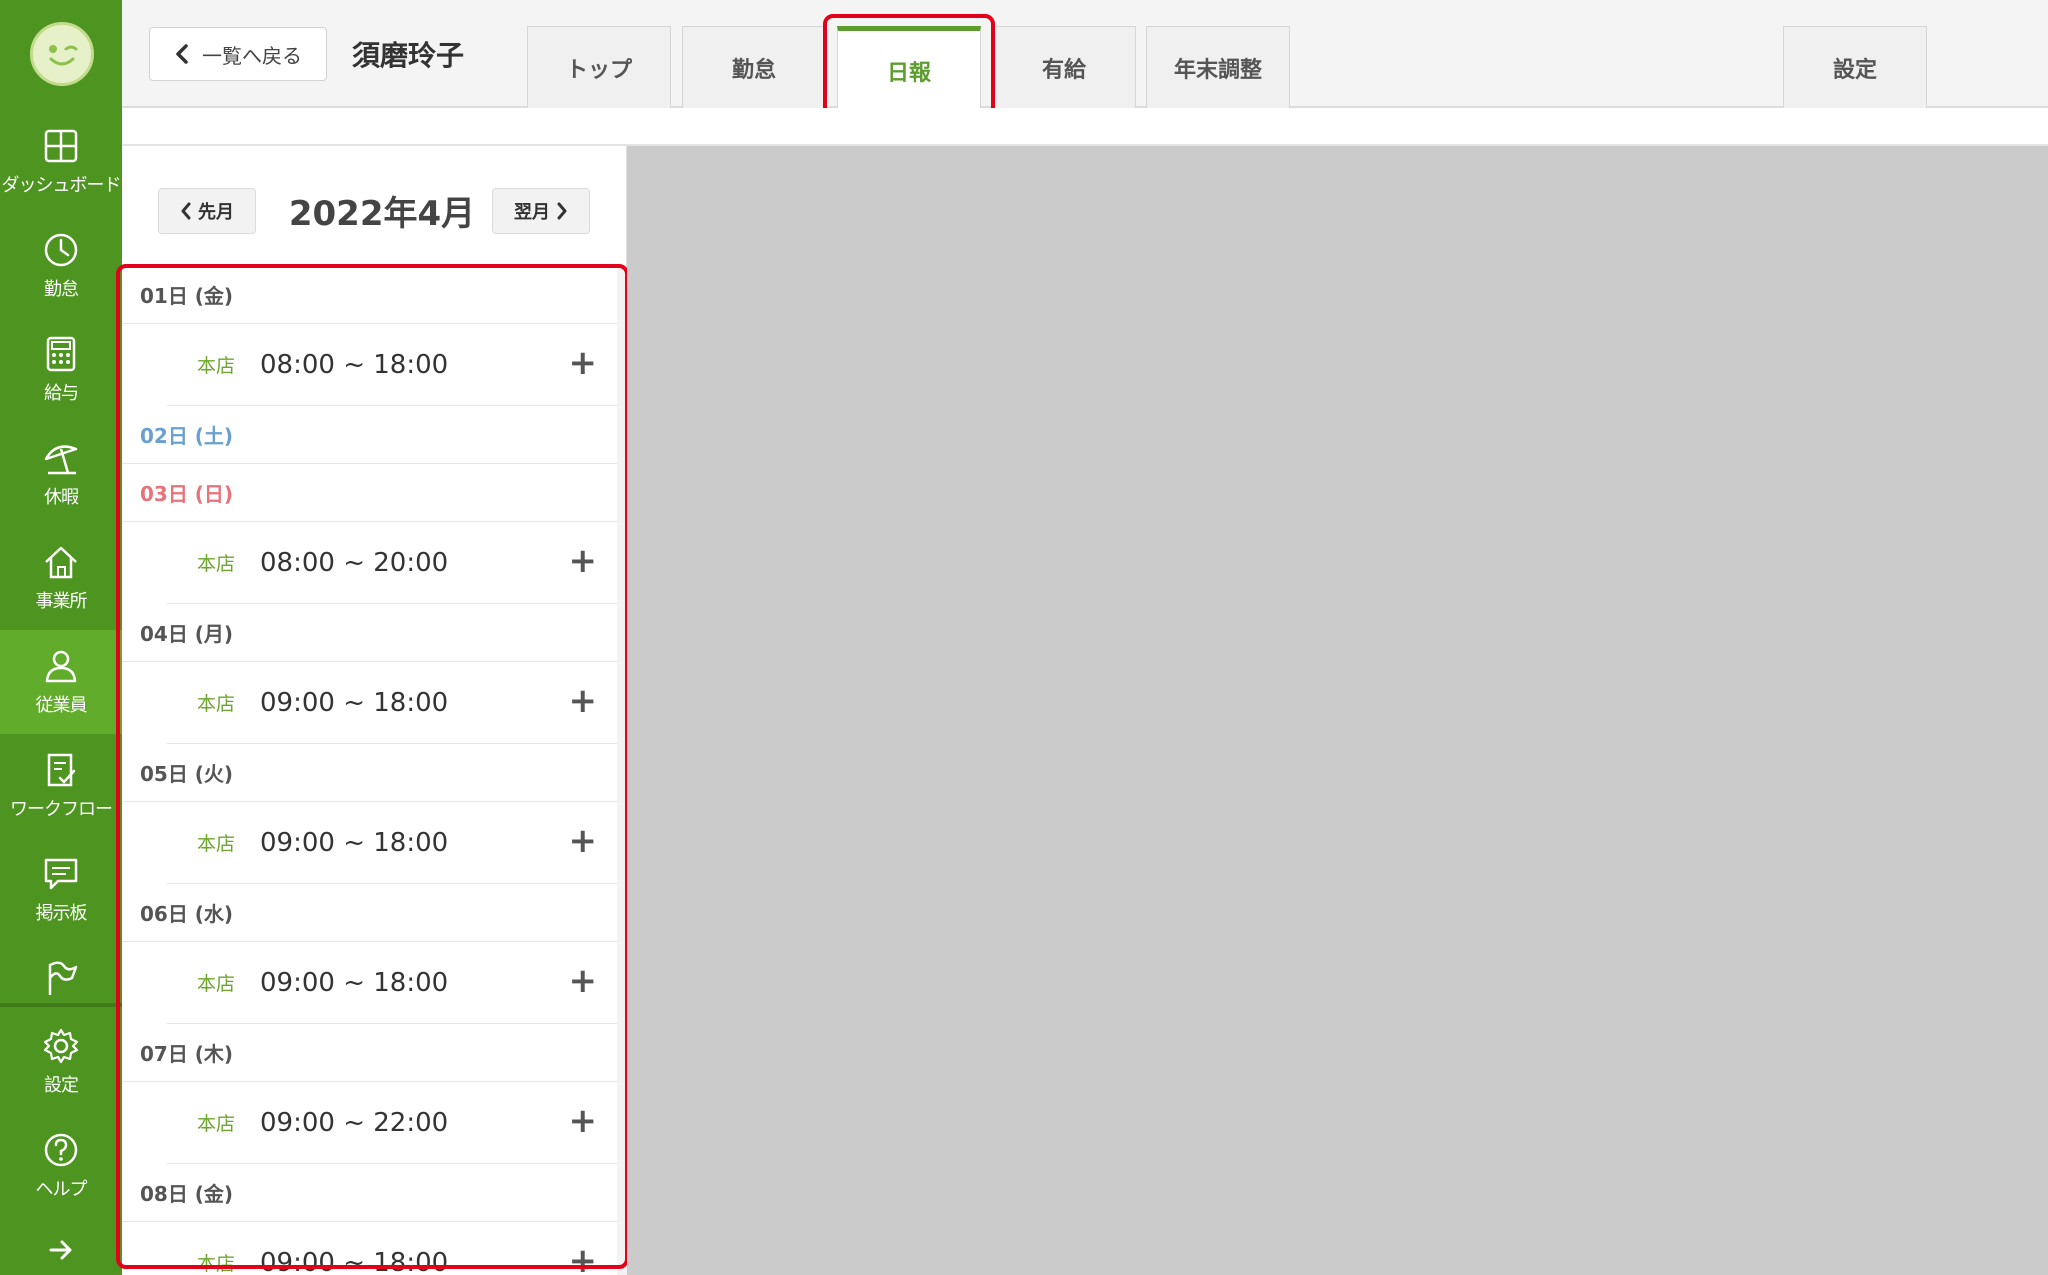 The width and height of the screenshot is (2048, 1275). I want to click on tab-year-end-adjustment: 年末調整, so click(1218, 67).